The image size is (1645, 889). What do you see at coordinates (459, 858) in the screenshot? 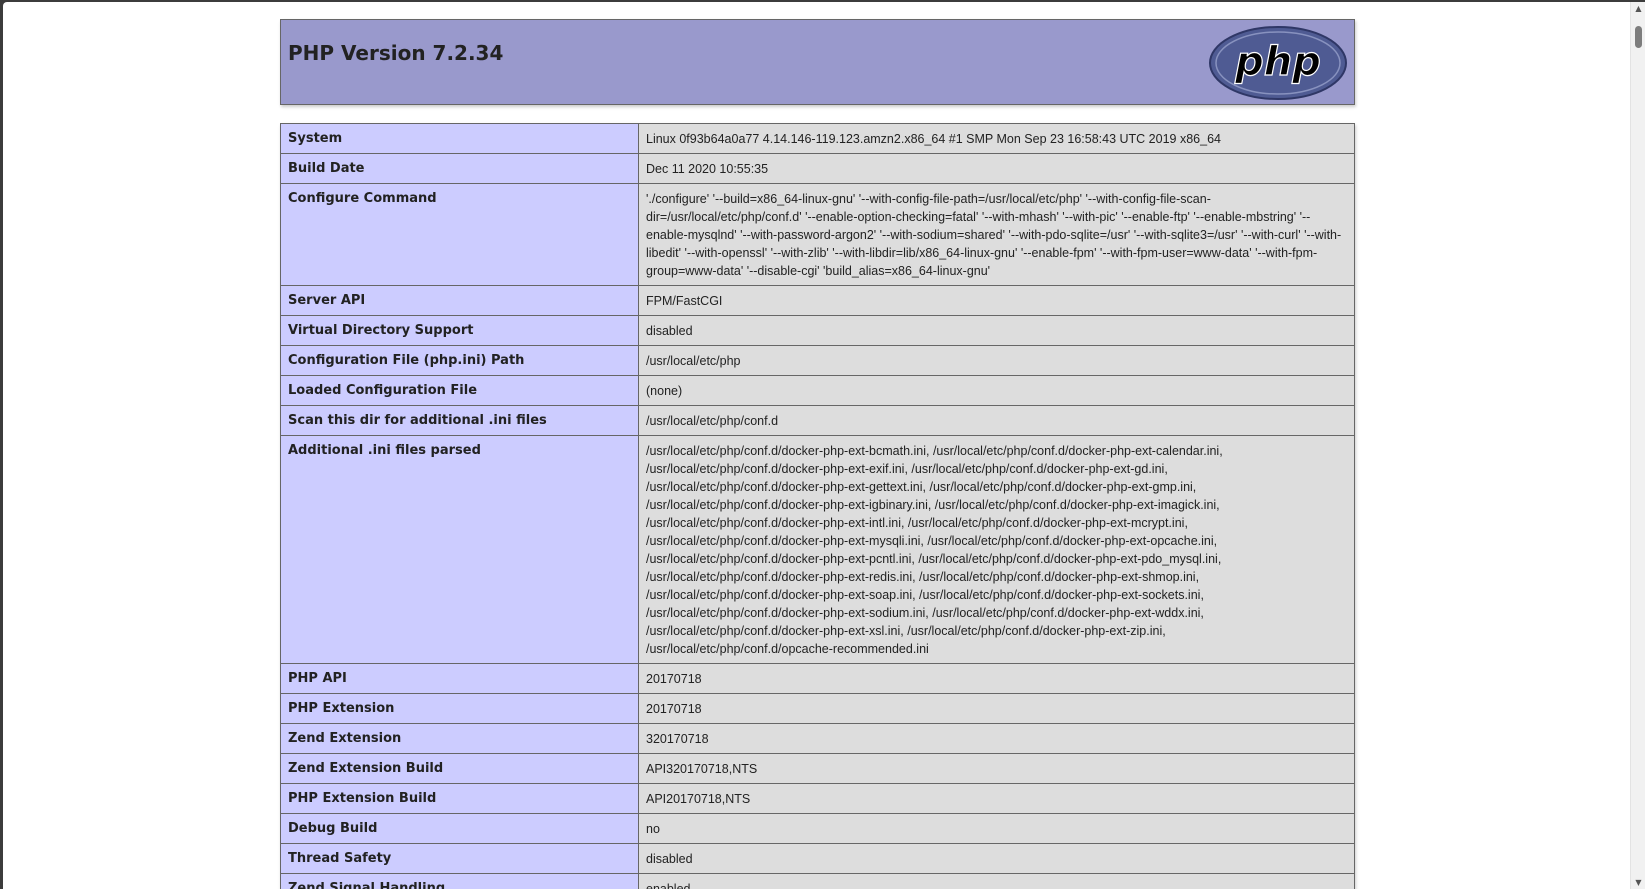
I see `row-key: Thread Safety` at bounding box center [459, 858].